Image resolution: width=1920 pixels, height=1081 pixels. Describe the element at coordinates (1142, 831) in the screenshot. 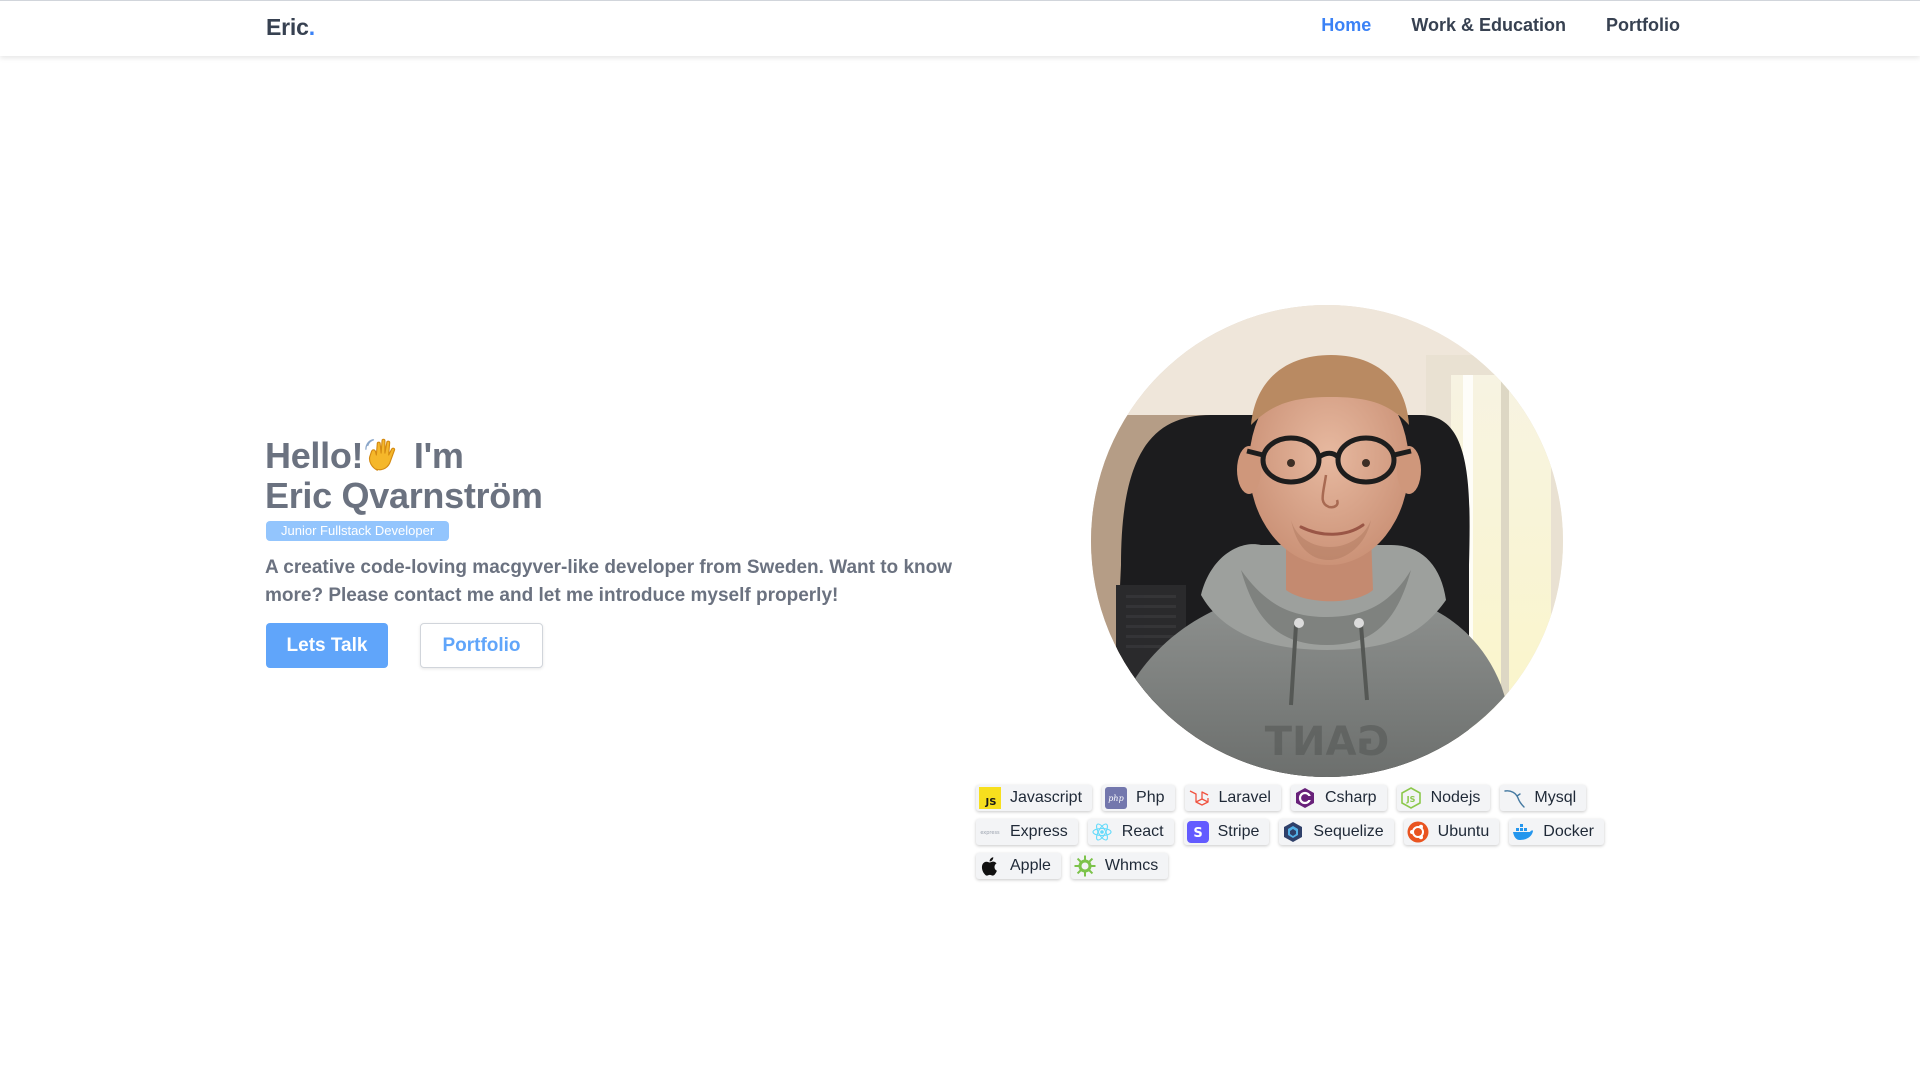

I see `skill-label: React` at that location.